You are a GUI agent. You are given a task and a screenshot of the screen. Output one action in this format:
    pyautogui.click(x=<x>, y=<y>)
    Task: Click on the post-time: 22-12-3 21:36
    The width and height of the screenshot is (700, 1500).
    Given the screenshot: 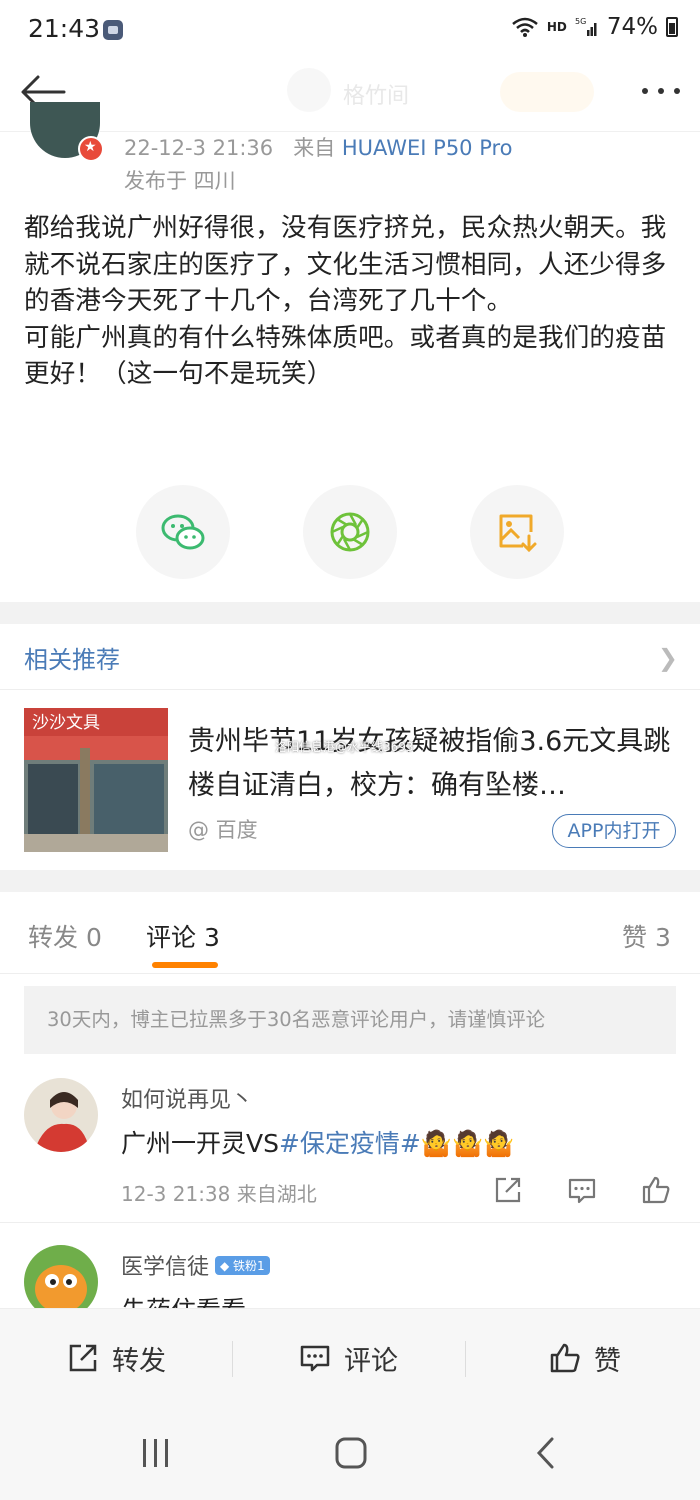 What is the action you would take?
    pyautogui.click(x=199, y=148)
    